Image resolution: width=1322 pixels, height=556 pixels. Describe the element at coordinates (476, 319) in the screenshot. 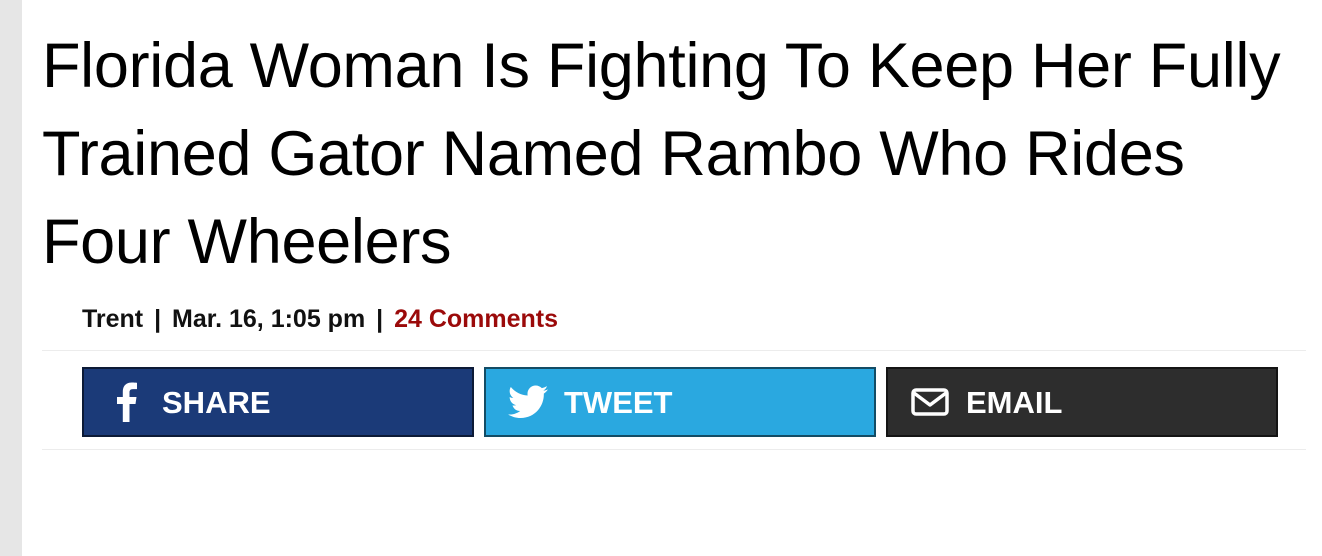

I see `comments-link: 24 Comments` at that location.